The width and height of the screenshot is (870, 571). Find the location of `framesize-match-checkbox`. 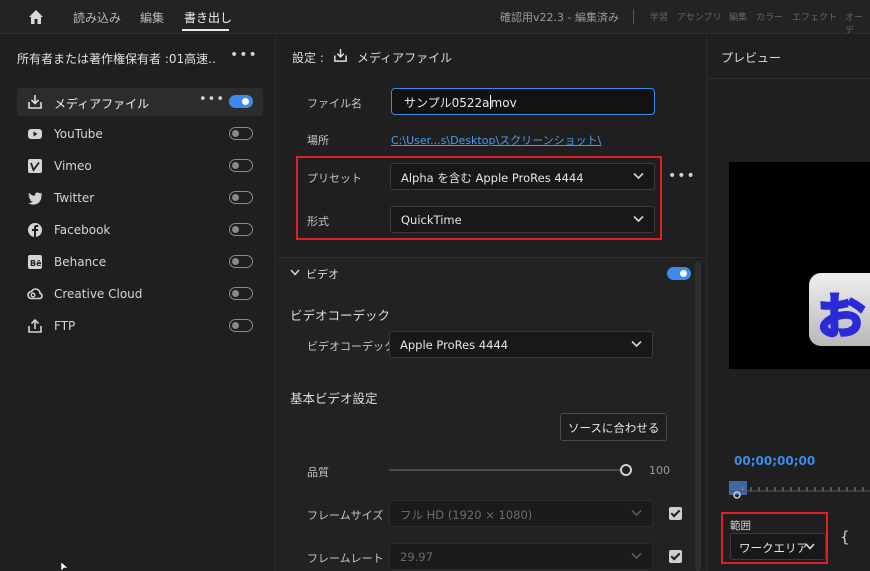

framesize-match-checkbox is located at coordinates (675, 513).